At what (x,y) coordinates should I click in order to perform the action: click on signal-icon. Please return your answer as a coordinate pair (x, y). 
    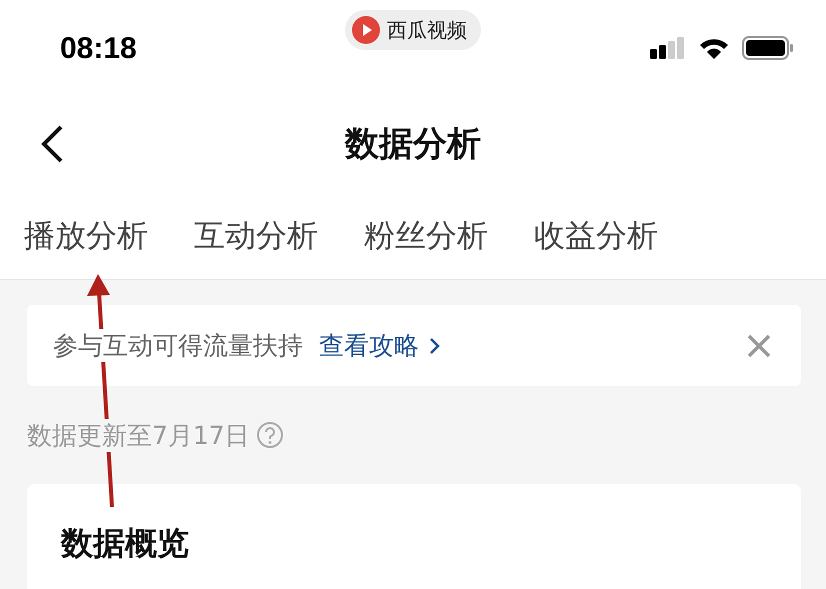
    Looking at the image, I should click on (668, 48).